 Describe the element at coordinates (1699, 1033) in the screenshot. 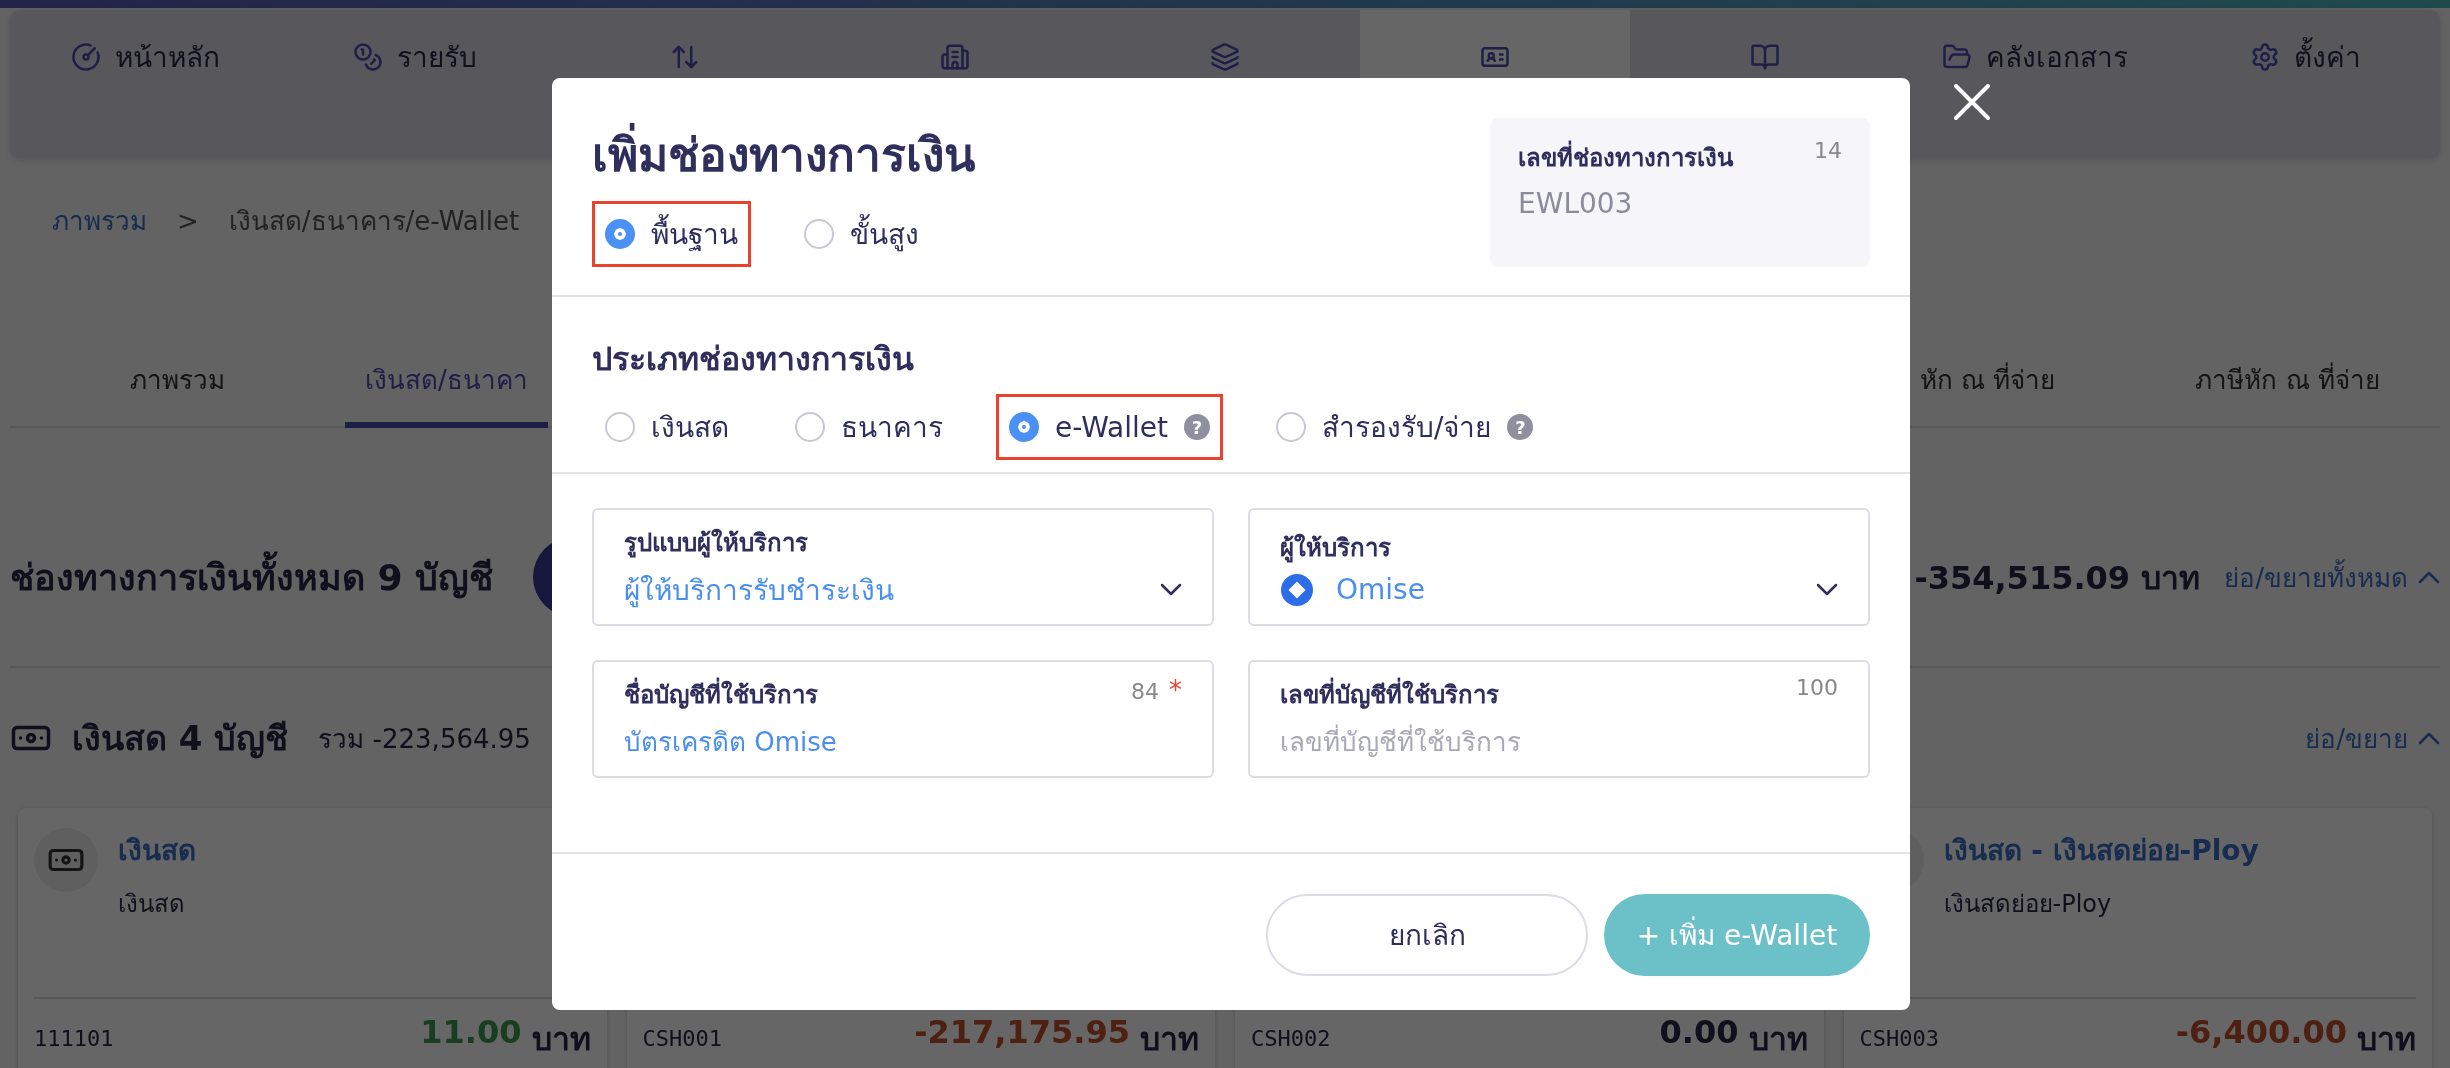

I see `amount: 0.00` at that location.